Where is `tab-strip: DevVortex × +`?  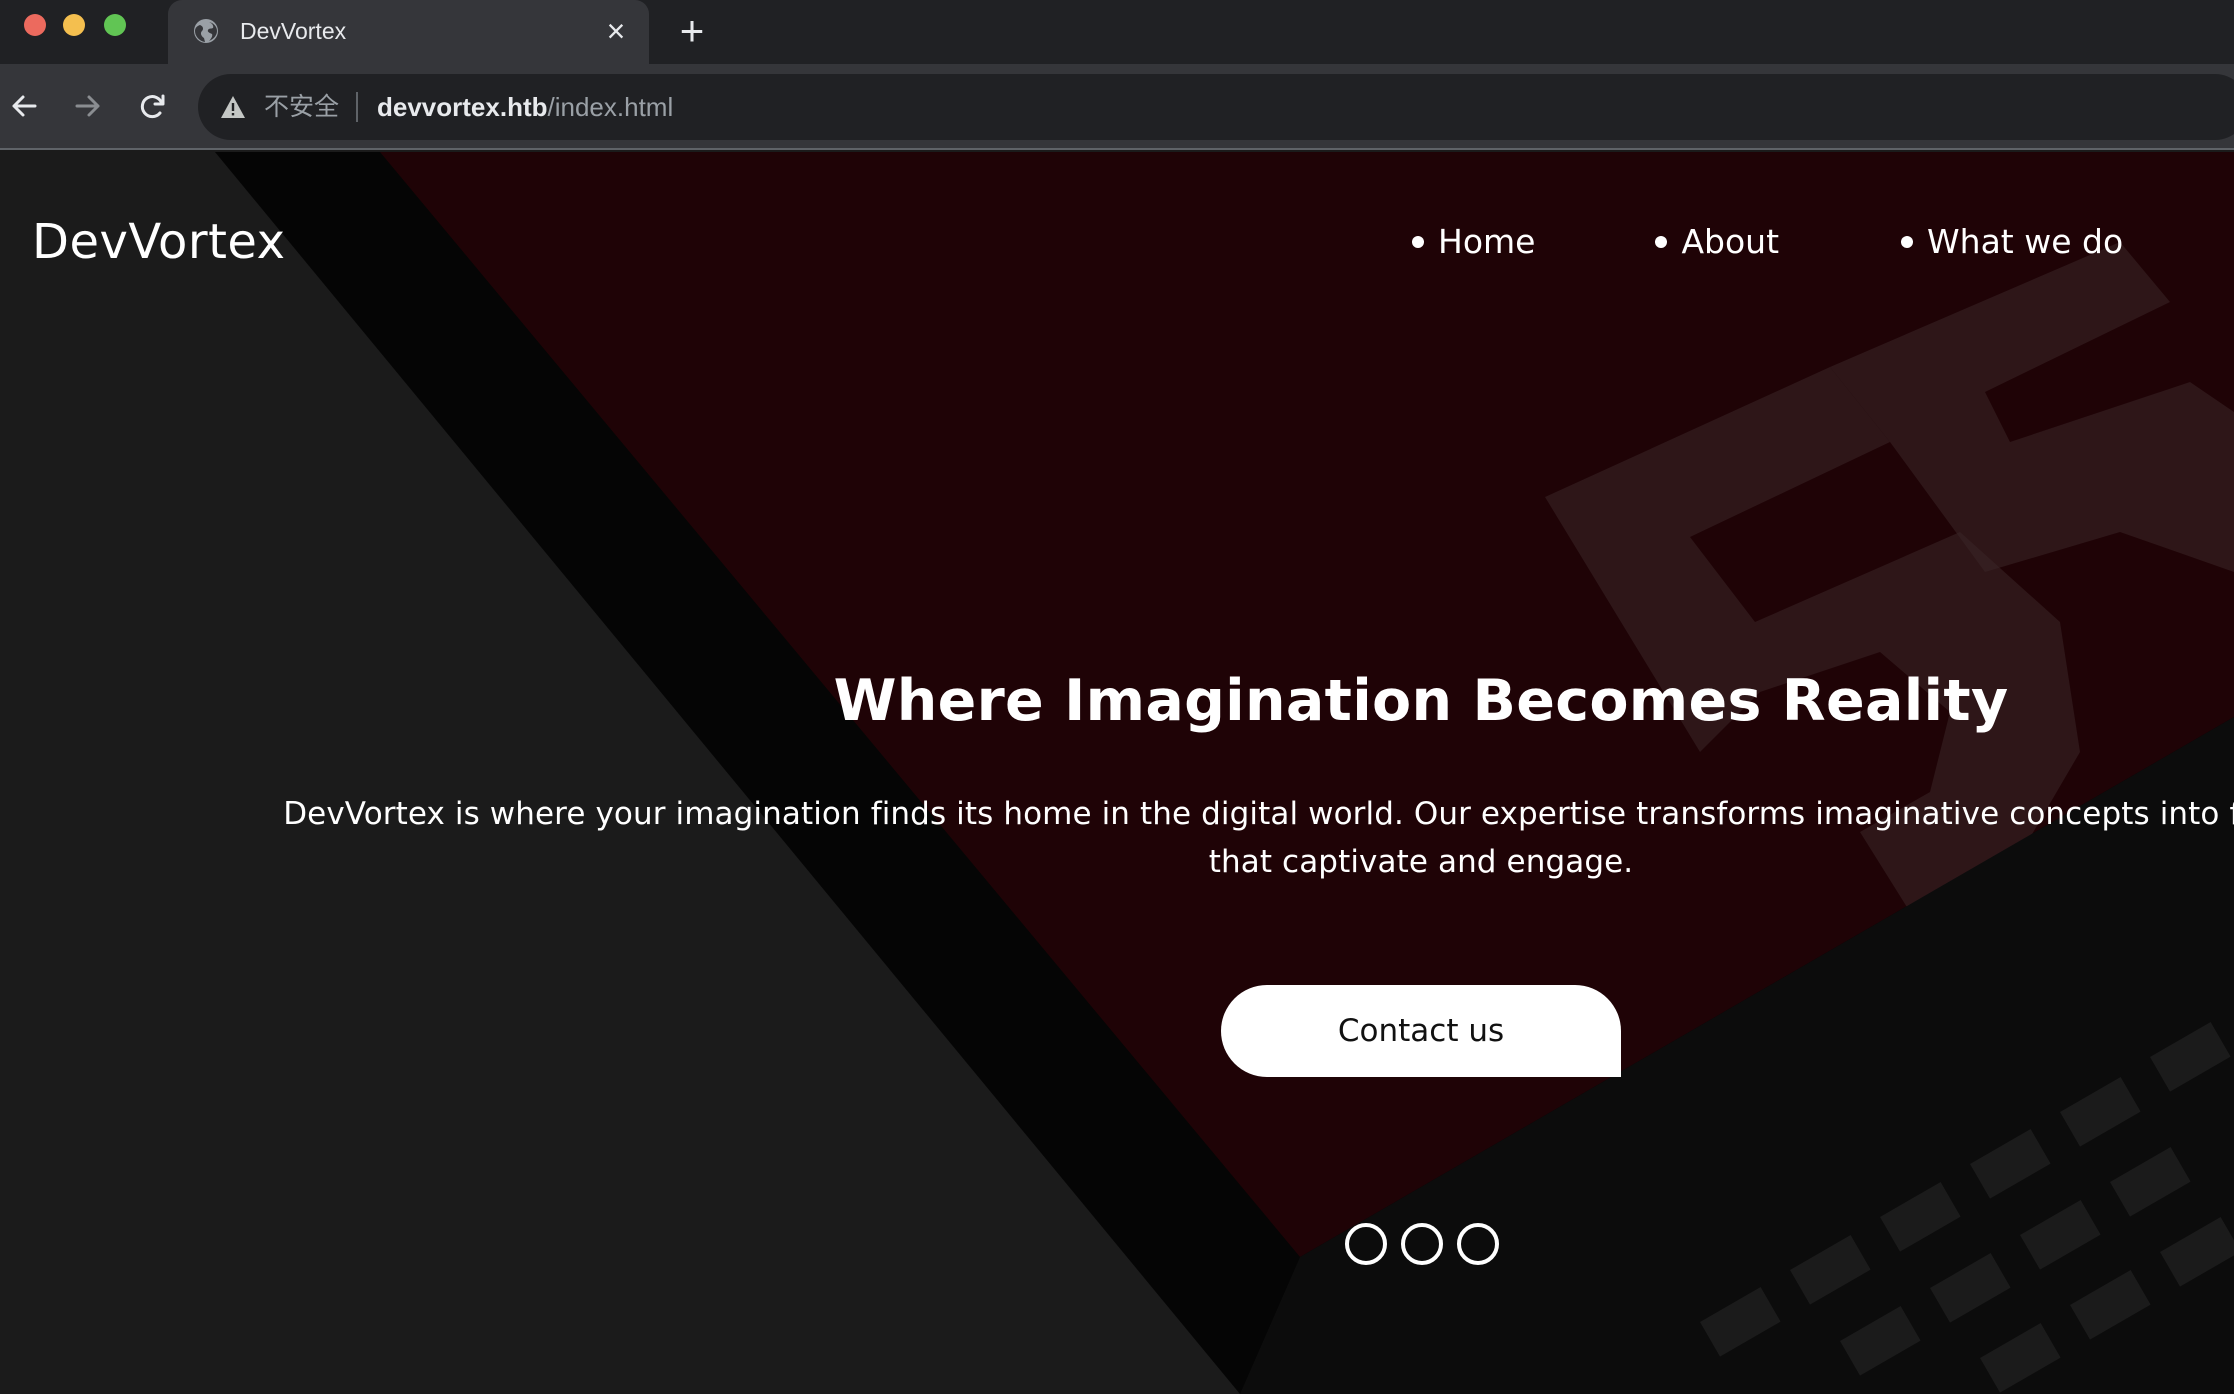
tab-strip: DevVortex × + is located at coordinates (1117, 32).